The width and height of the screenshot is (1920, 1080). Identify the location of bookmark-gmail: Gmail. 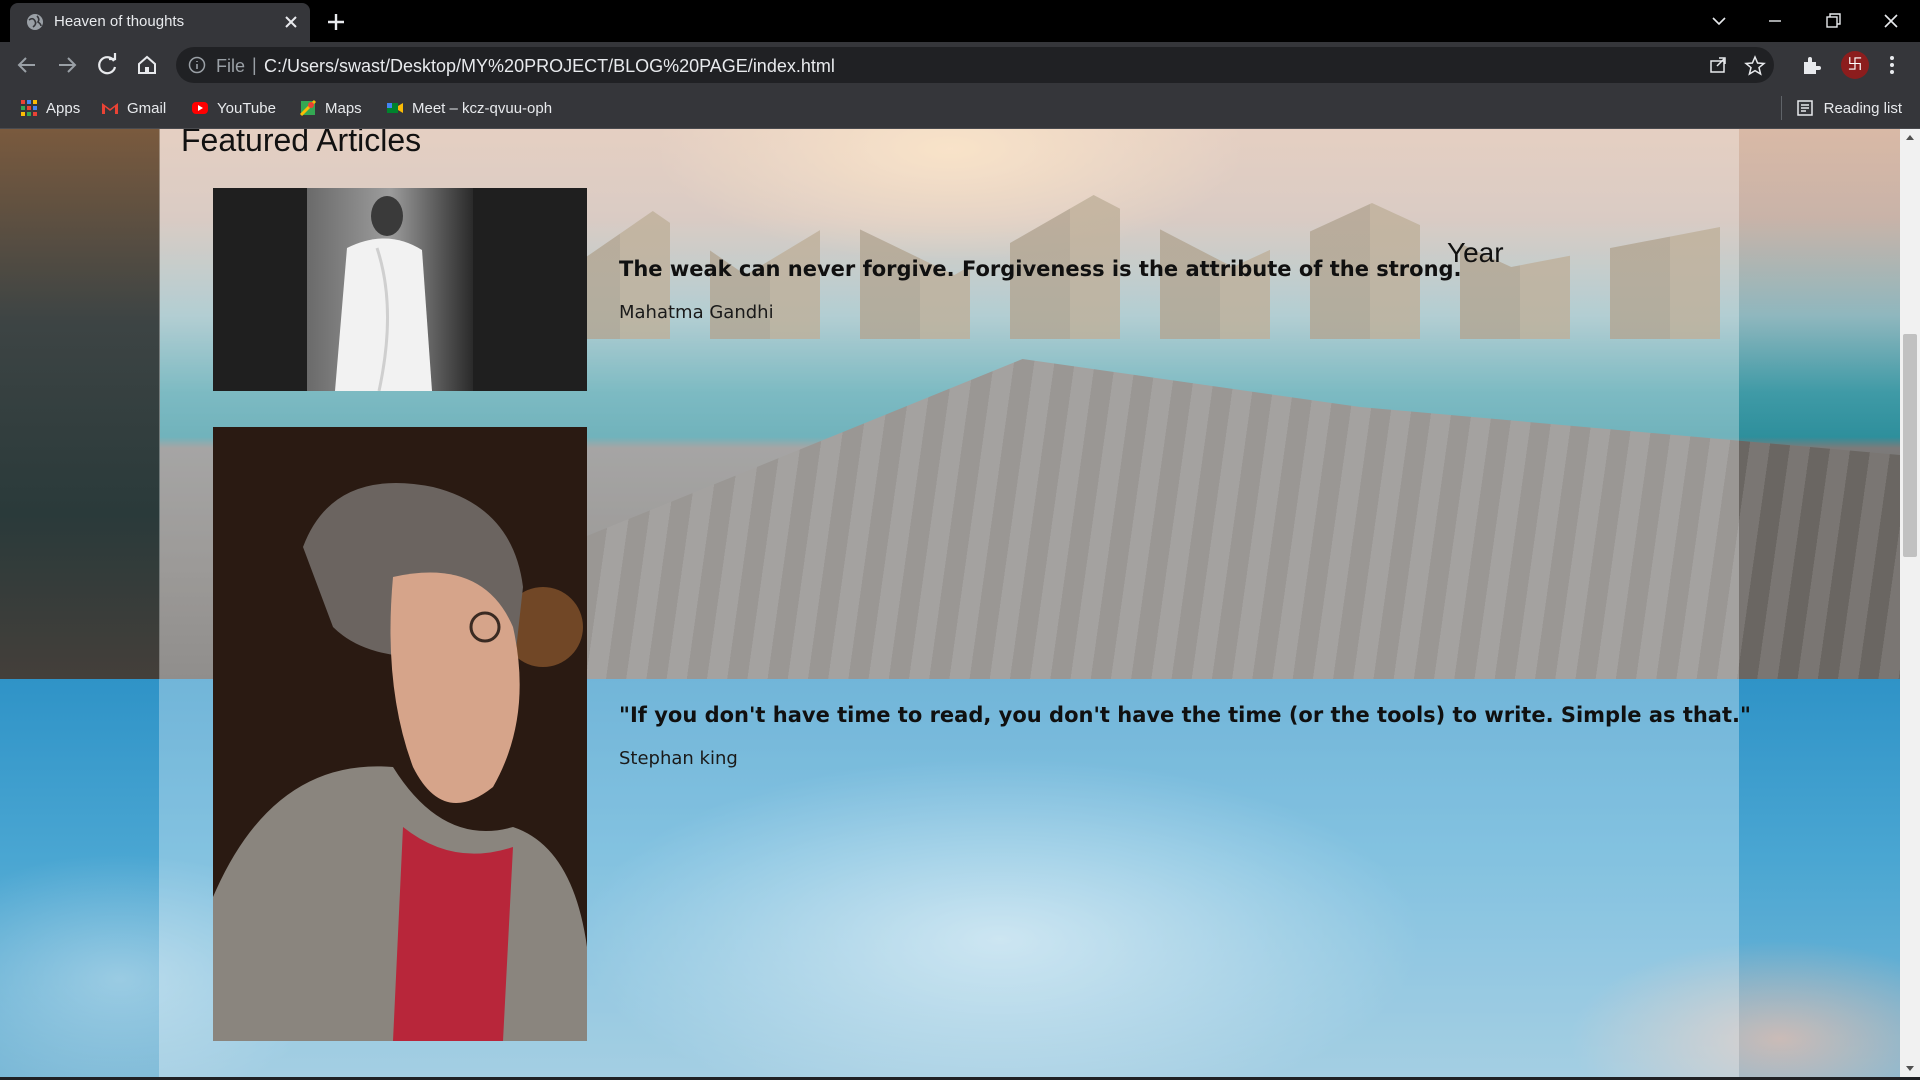
(133, 108).